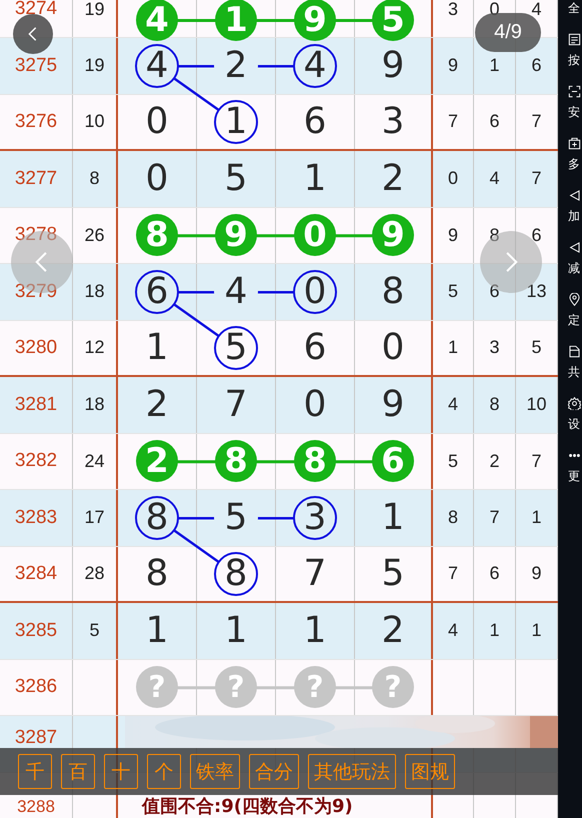 This screenshot has height=818, width=582. I want to click on sum-value: 28, so click(94, 573).